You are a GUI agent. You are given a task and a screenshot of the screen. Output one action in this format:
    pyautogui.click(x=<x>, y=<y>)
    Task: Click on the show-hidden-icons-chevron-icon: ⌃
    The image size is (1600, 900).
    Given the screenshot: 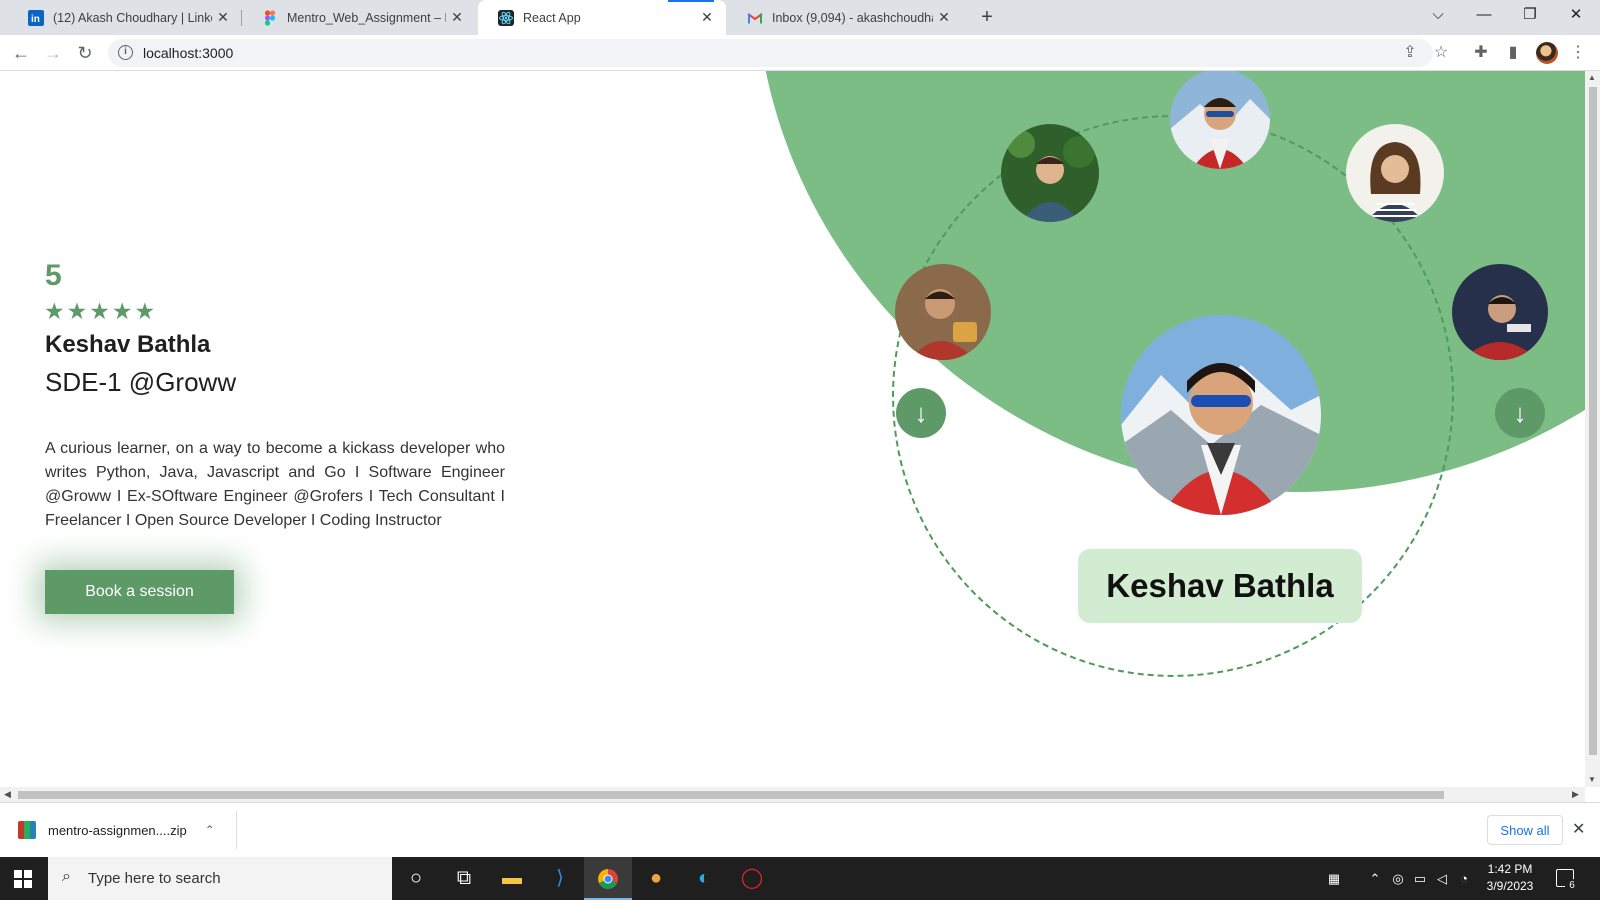 What is the action you would take?
    pyautogui.click(x=1375, y=878)
    